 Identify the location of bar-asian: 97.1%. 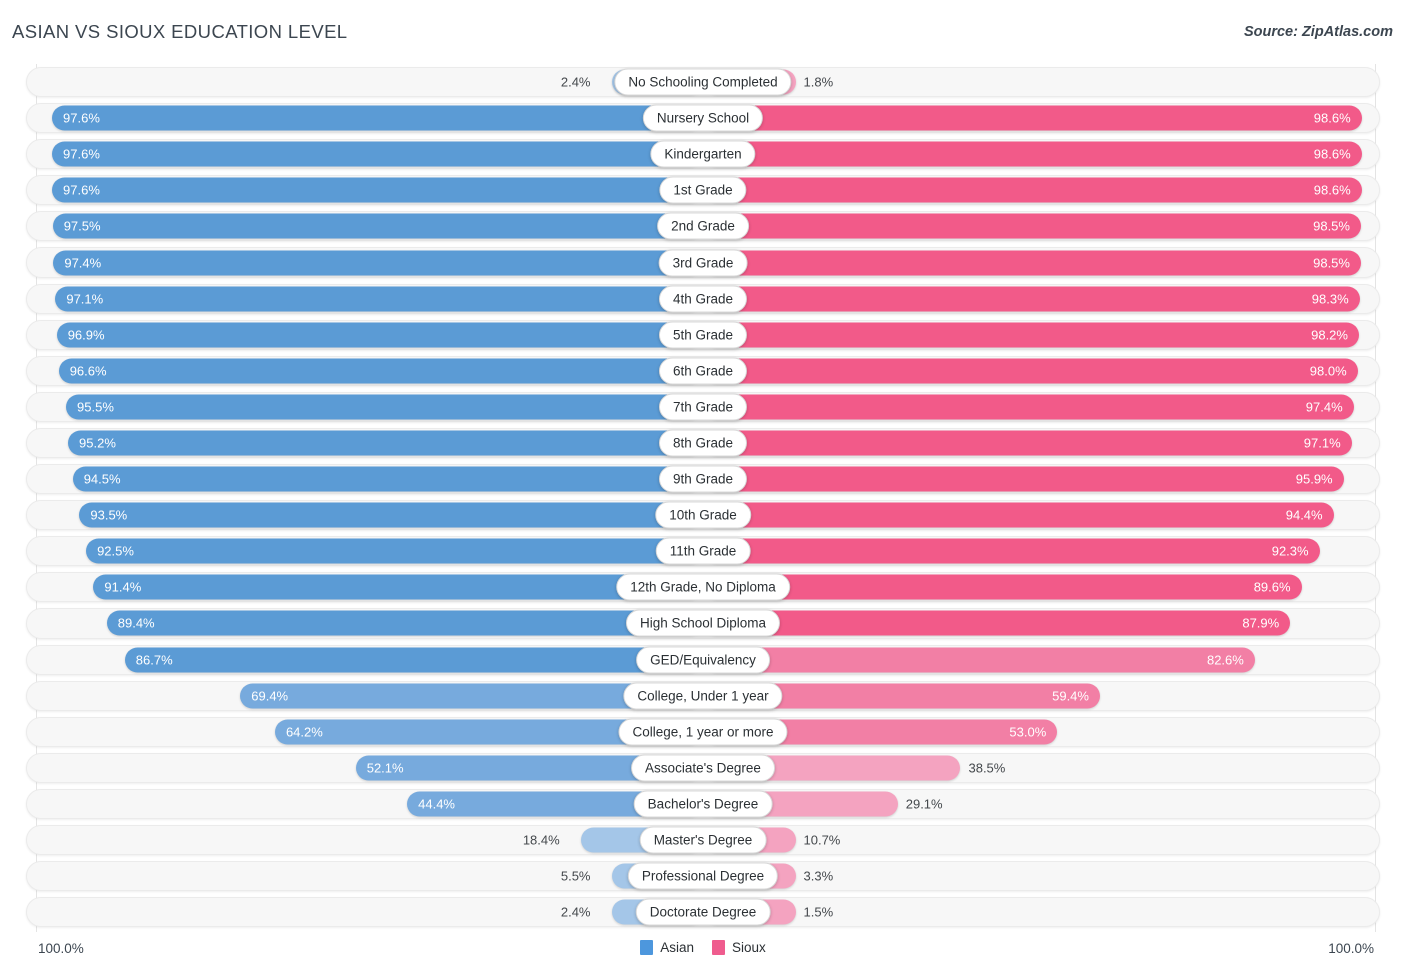
(379, 299).